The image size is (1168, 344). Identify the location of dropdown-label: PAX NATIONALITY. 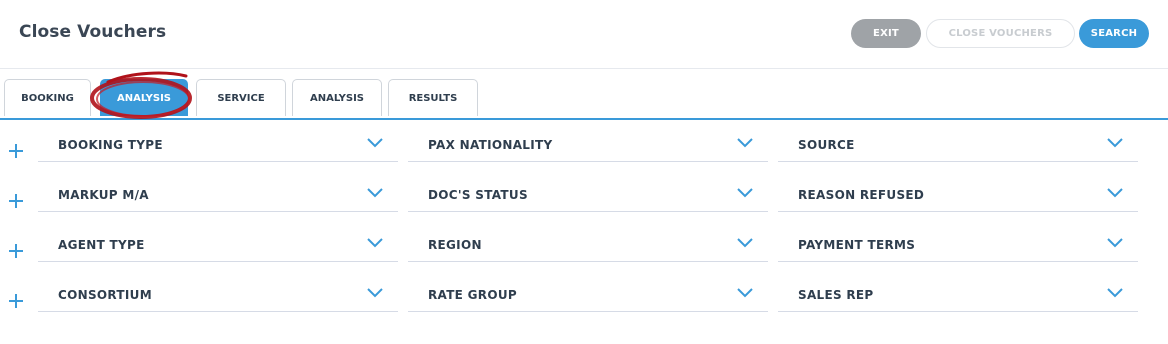
(490, 145).